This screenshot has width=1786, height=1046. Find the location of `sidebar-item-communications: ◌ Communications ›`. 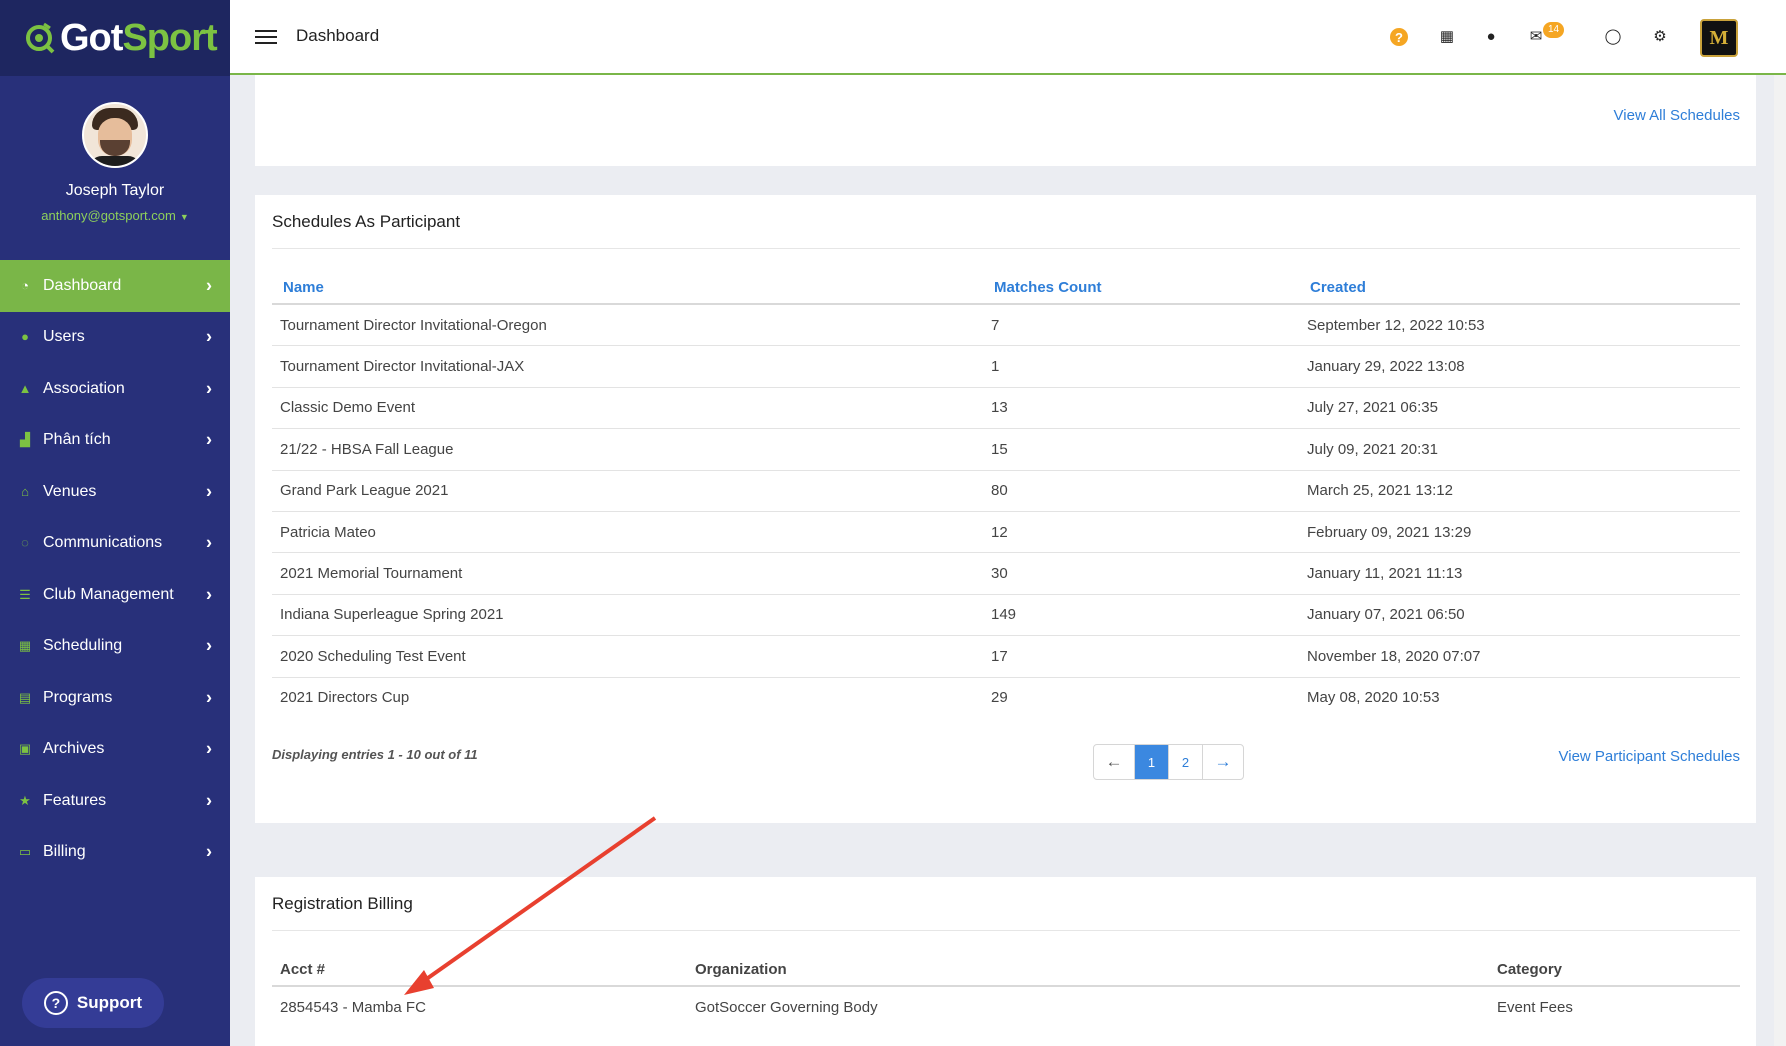

sidebar-item-communications: ◌ Communications › is located at coordinates (115, 544).